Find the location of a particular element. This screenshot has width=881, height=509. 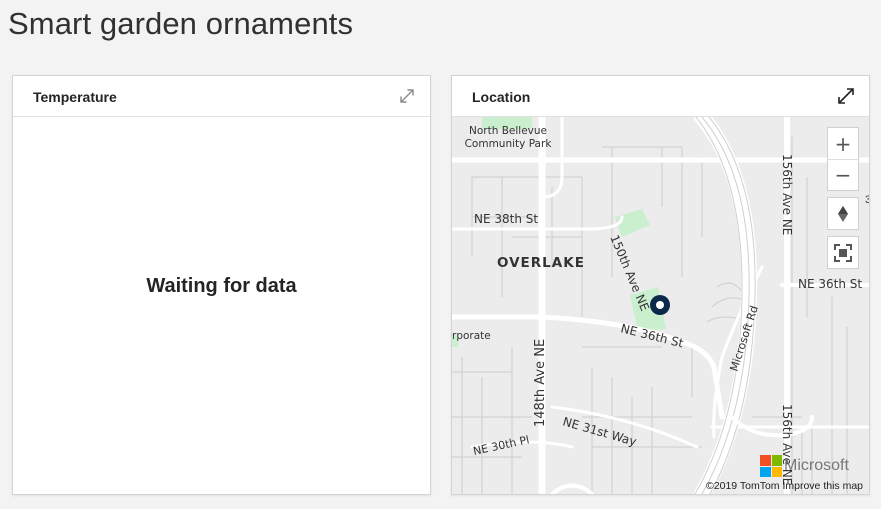

map-attribution: ©2019 TomTom Improve this map is located at coordinates (784, 486).